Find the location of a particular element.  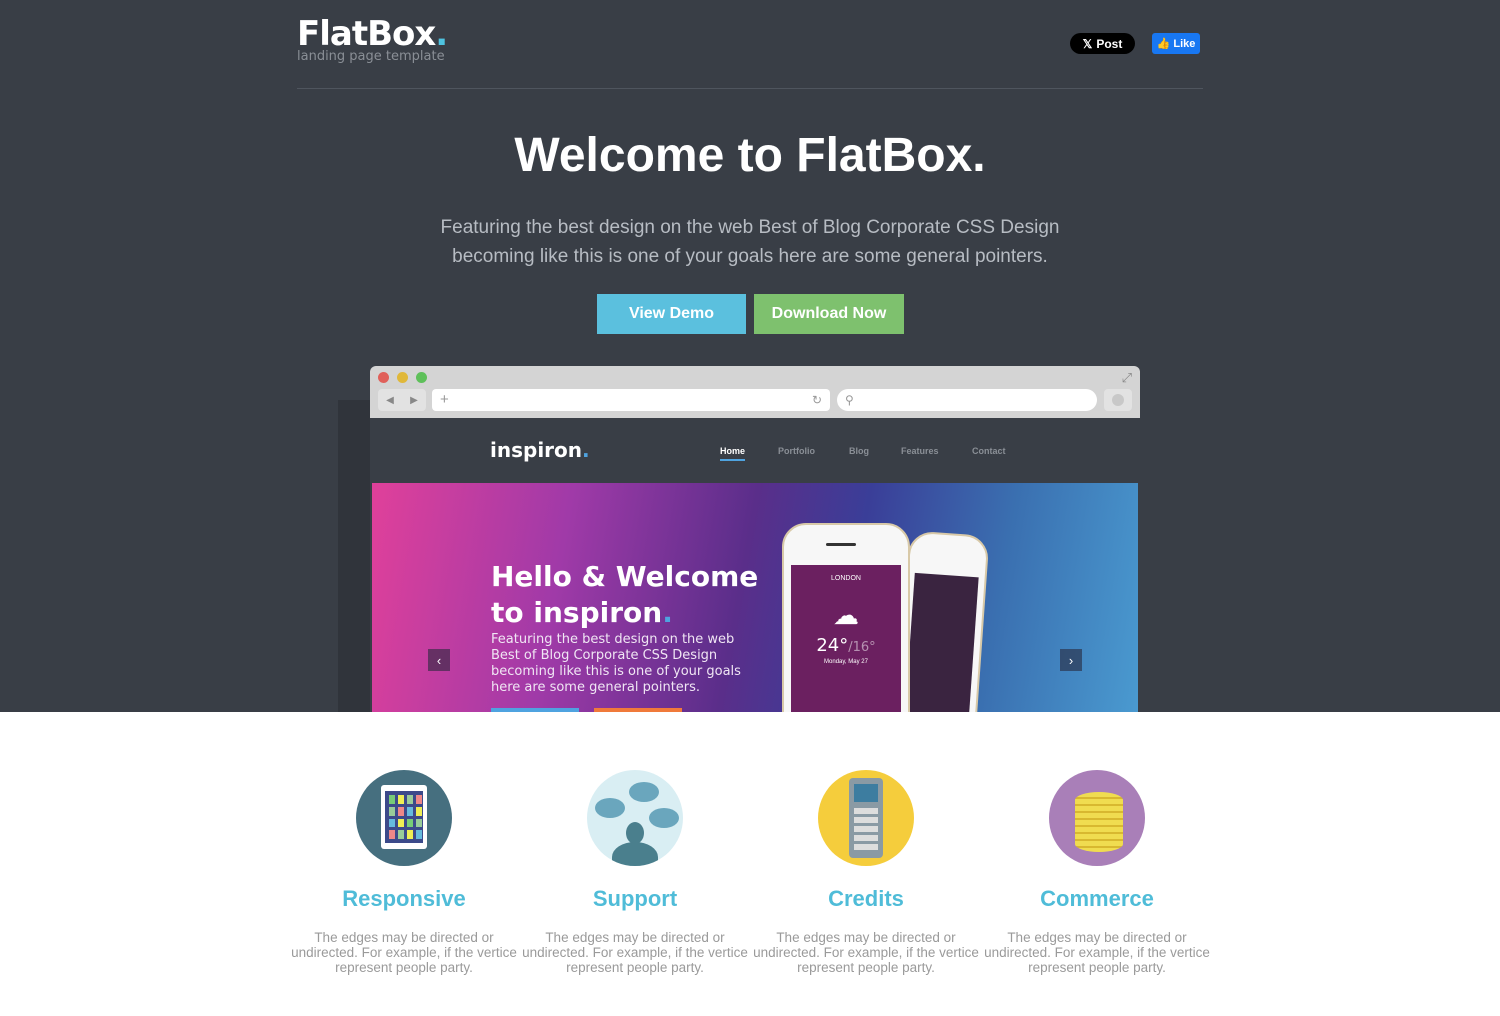

feature-title: Credits is located at coordinates (866, 898).